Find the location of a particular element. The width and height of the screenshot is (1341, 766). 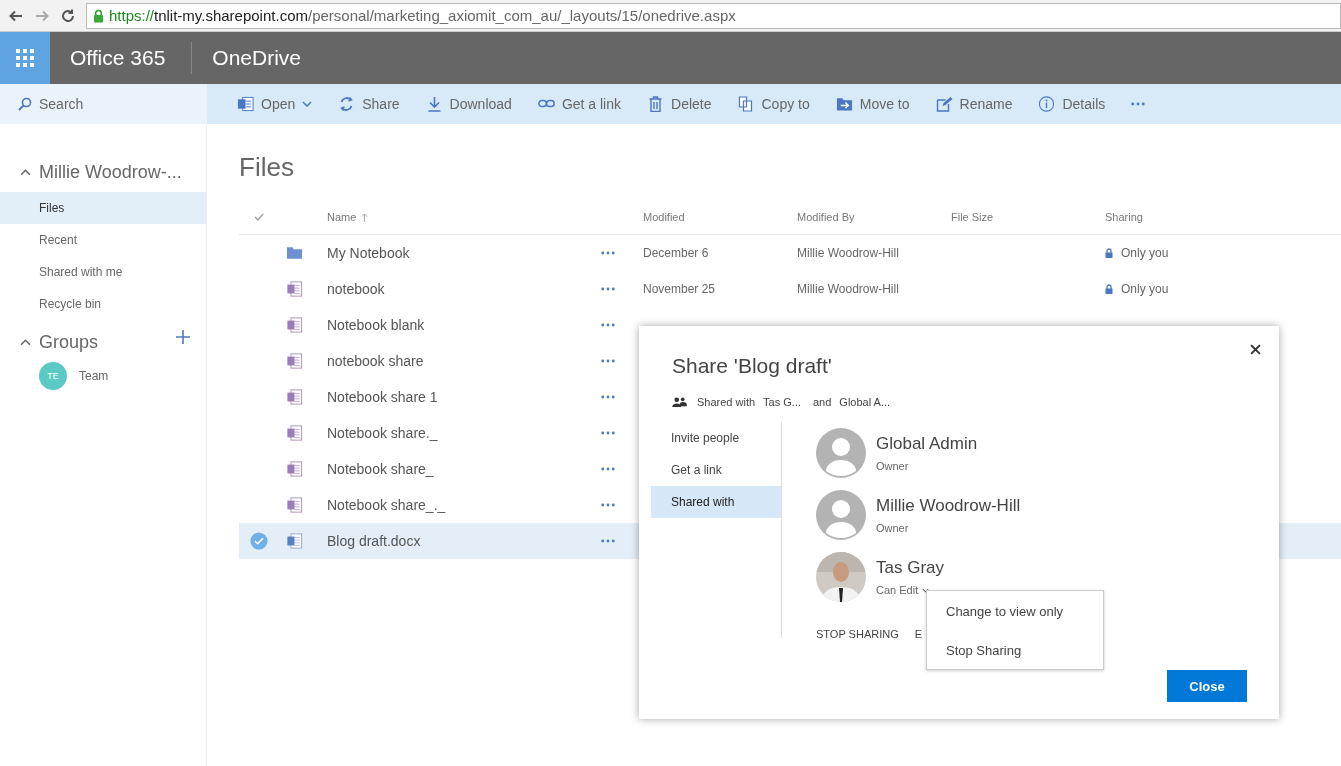

file-name: Notebook share_ is located at coordinates (462, 469).